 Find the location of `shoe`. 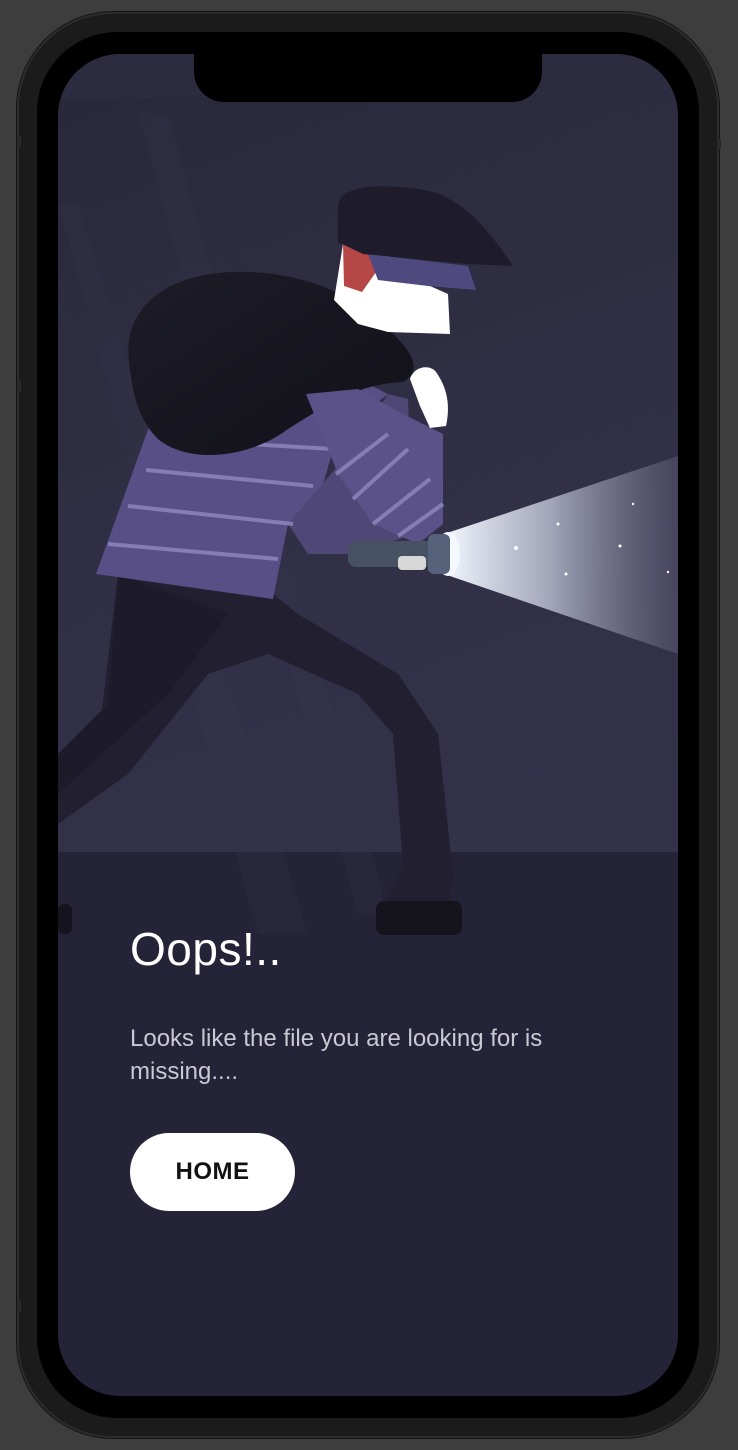

shoe is located at coordinates (419, 918).